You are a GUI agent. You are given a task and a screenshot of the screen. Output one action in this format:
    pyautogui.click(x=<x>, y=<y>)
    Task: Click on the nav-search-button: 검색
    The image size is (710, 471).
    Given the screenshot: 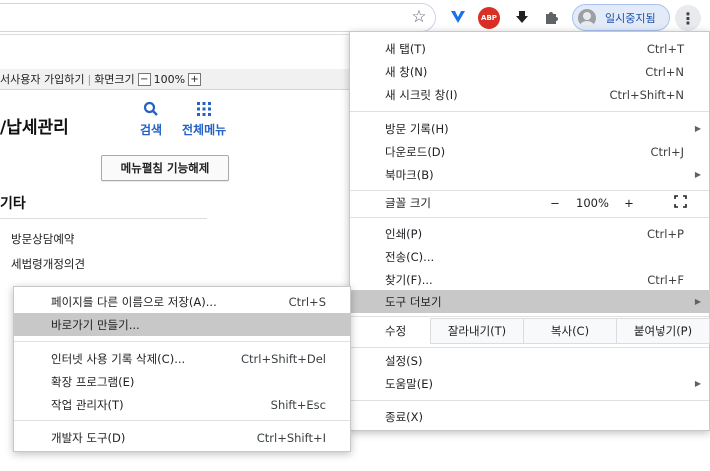 What is the action you would take?
    pyautogui.click(x=151, y=119)
    